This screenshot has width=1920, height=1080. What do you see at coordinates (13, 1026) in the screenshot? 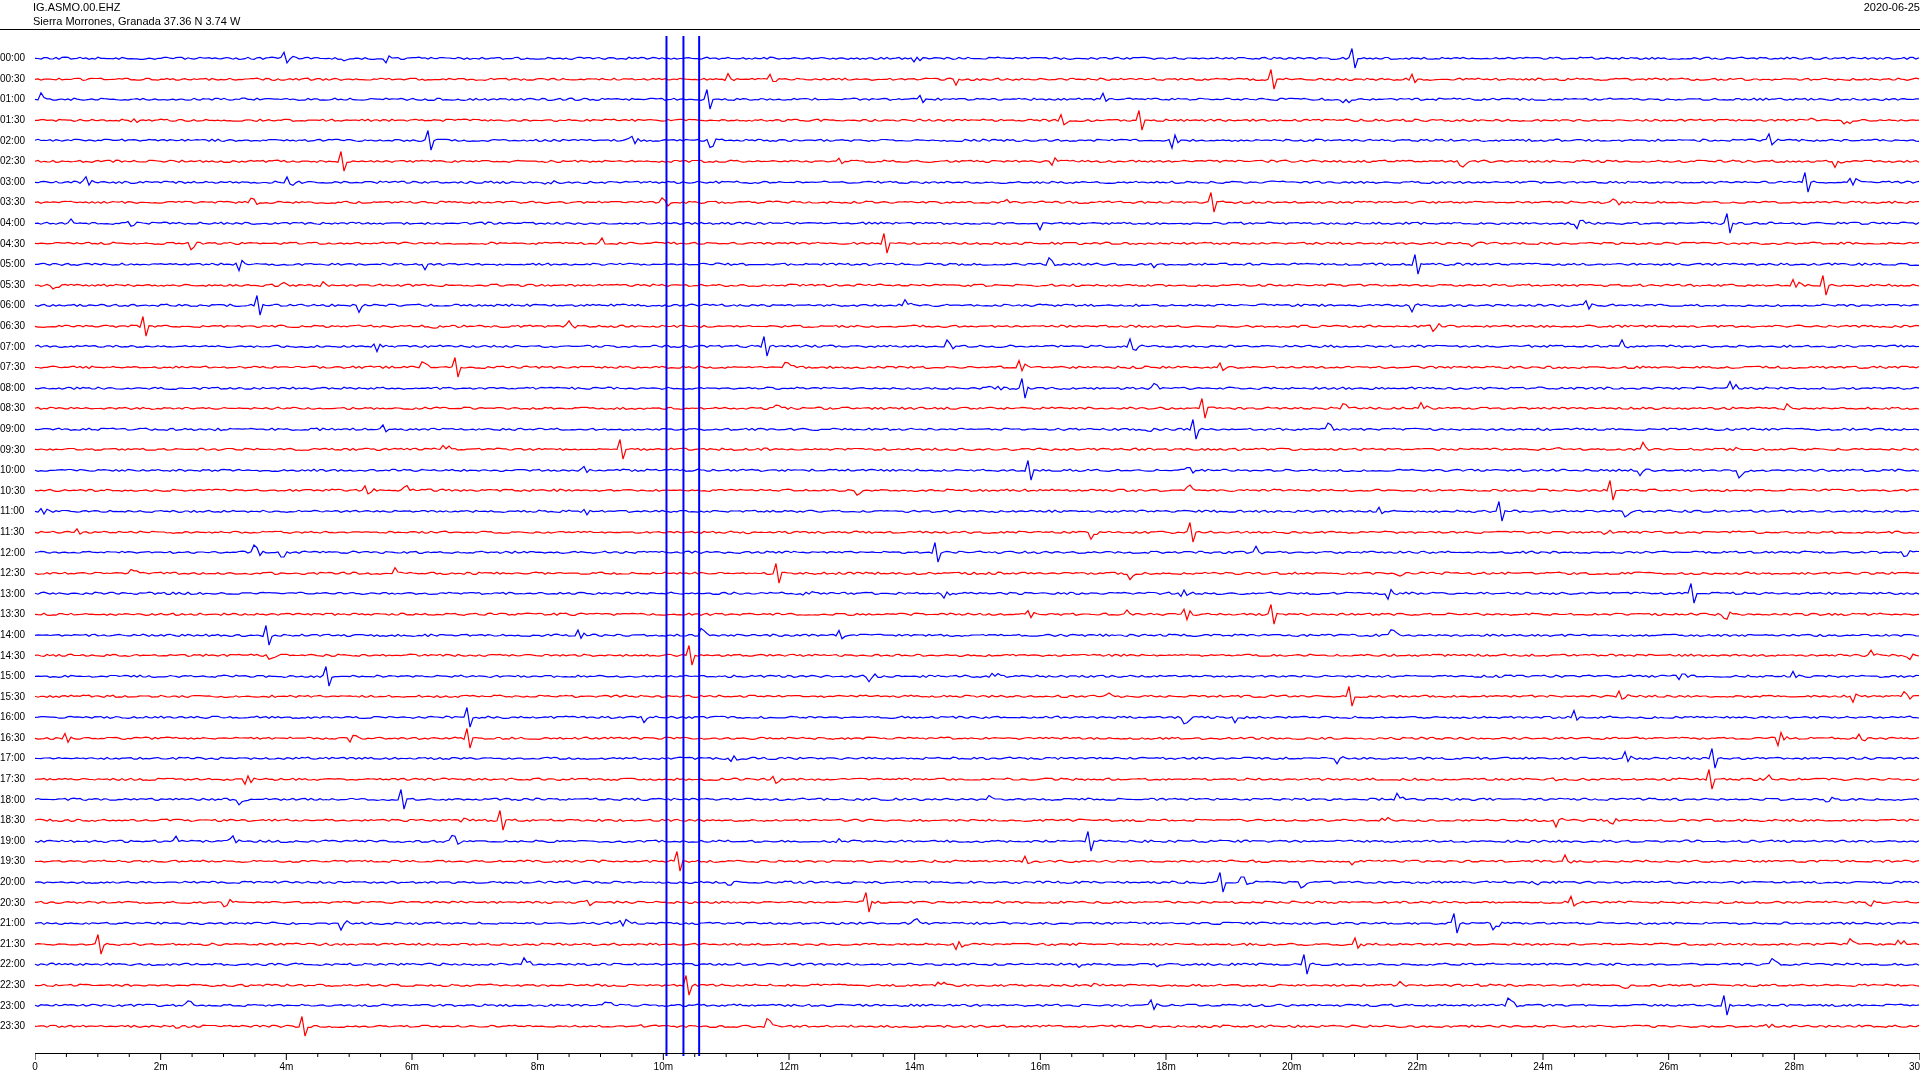
I see `time-label: 23:30` at bounding box center [13, 1026].